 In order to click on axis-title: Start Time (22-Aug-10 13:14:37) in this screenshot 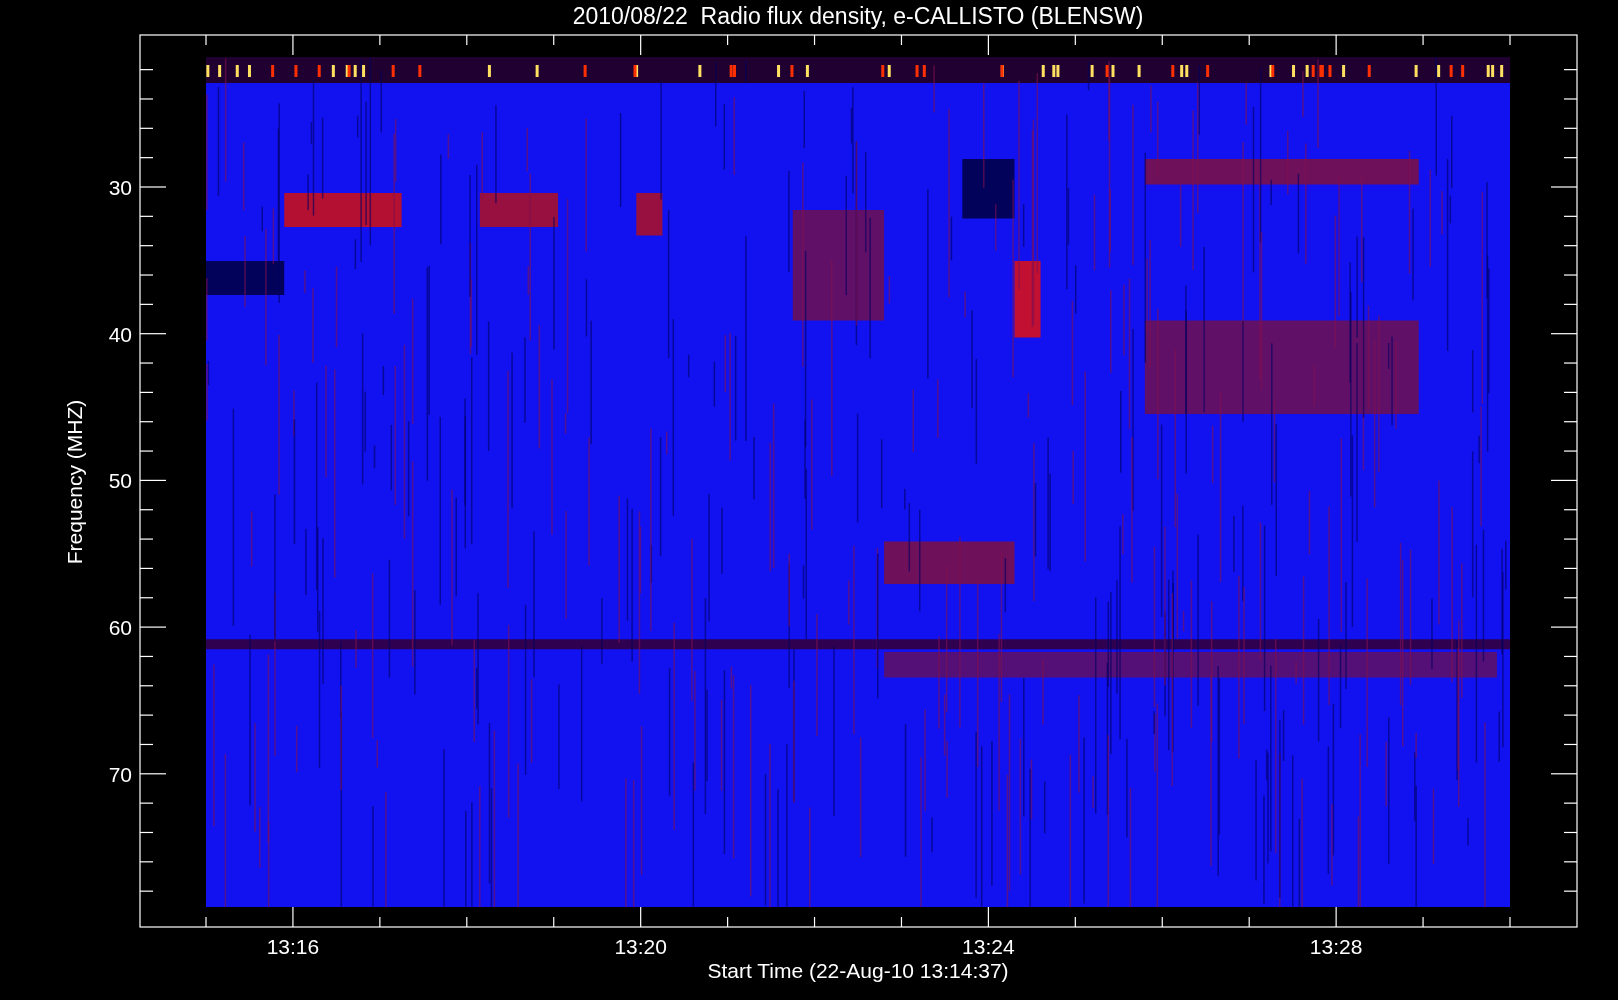, I will do `click(858, 970)`.